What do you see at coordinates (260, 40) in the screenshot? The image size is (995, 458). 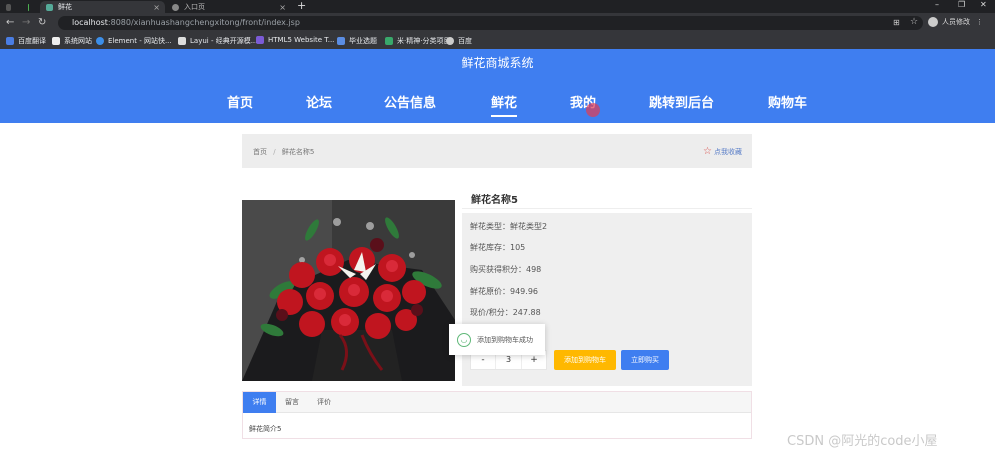 I see `html5-icon` at bounding box center [260, 40].